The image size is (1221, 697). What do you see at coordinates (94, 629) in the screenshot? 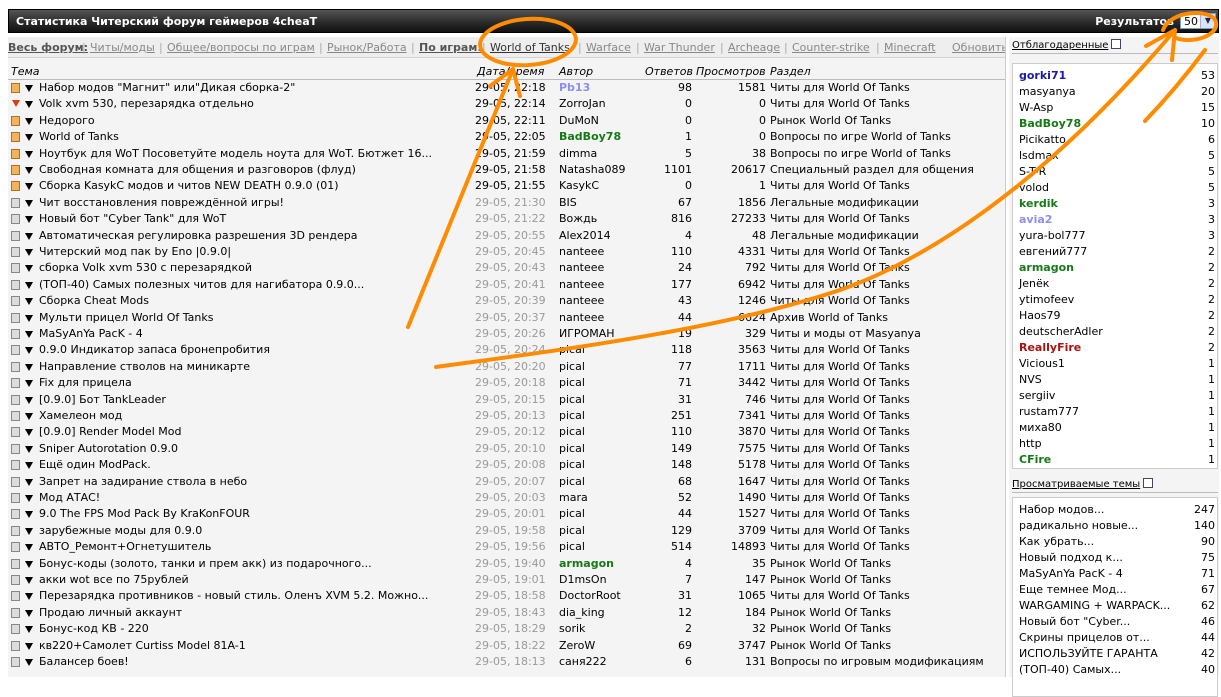
I see `topic-title-link: Бонус-код КВ - 220` at bounding box center [94, 629].